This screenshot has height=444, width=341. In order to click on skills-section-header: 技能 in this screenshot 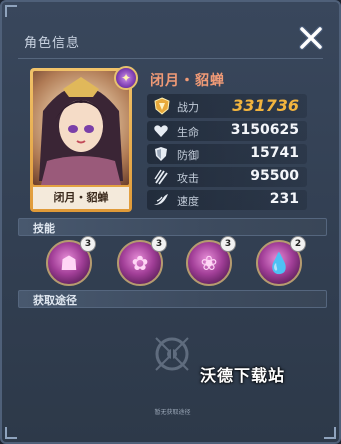, I will do `click(172, 227)`.